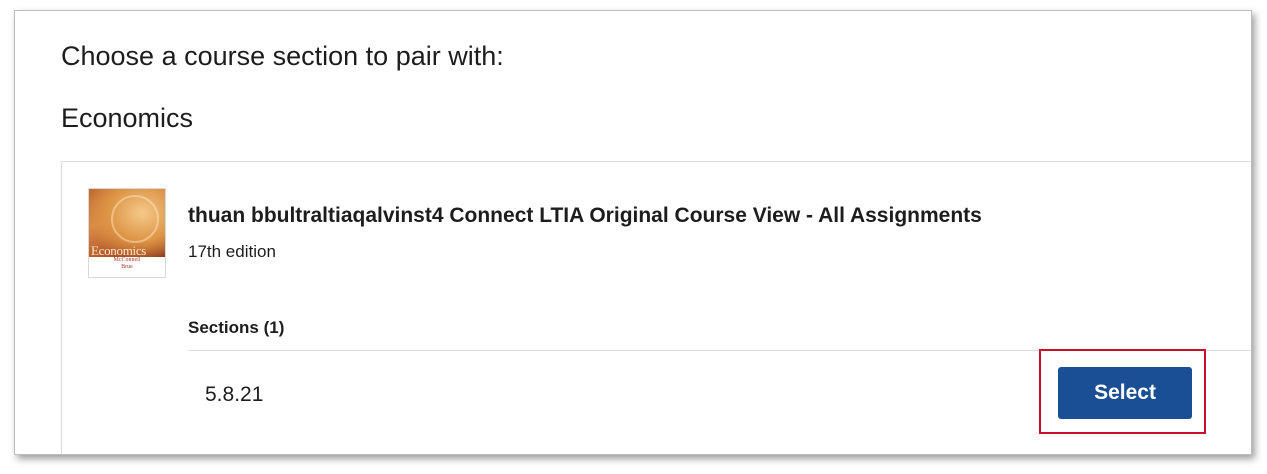 The height and width of the screenshot is (474, 1267). Describe the element at coordinates (232, 251) in the screenshot. I see `course-edition: 17th edition` at that location.